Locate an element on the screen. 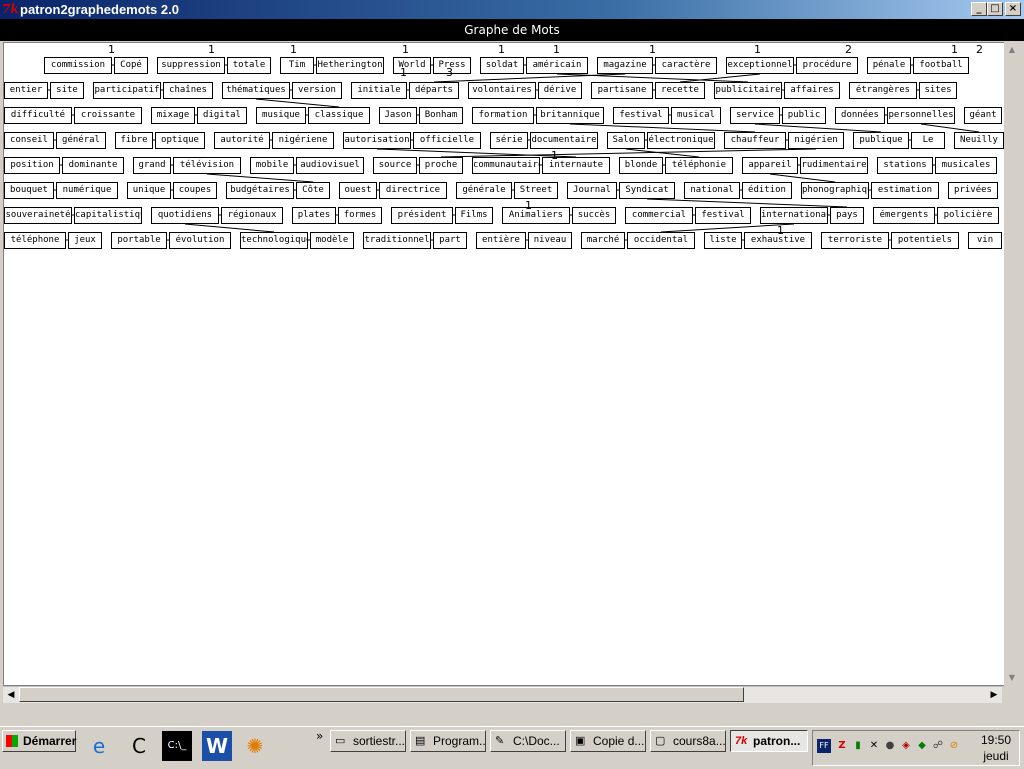 This screenshot has width=1024, height=769. maximize-button: □ is located at coordinates (995, 9).